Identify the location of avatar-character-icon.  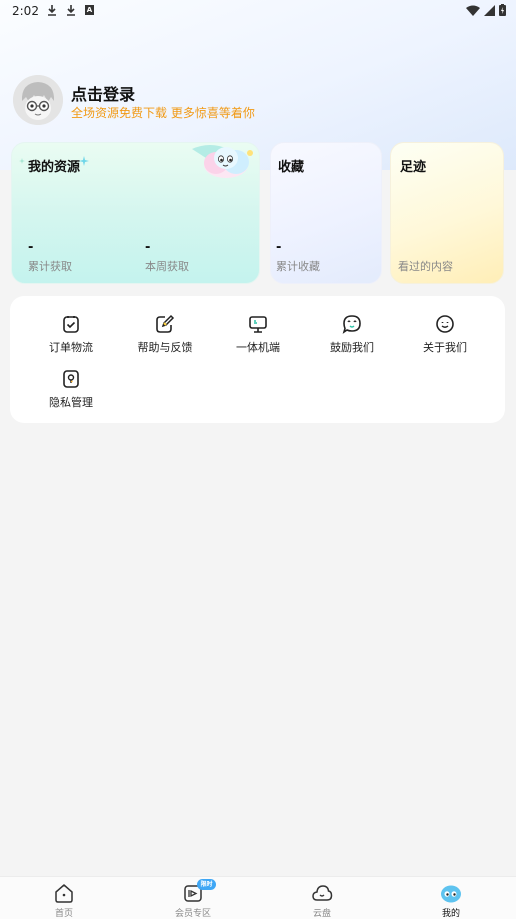
(38, 100).